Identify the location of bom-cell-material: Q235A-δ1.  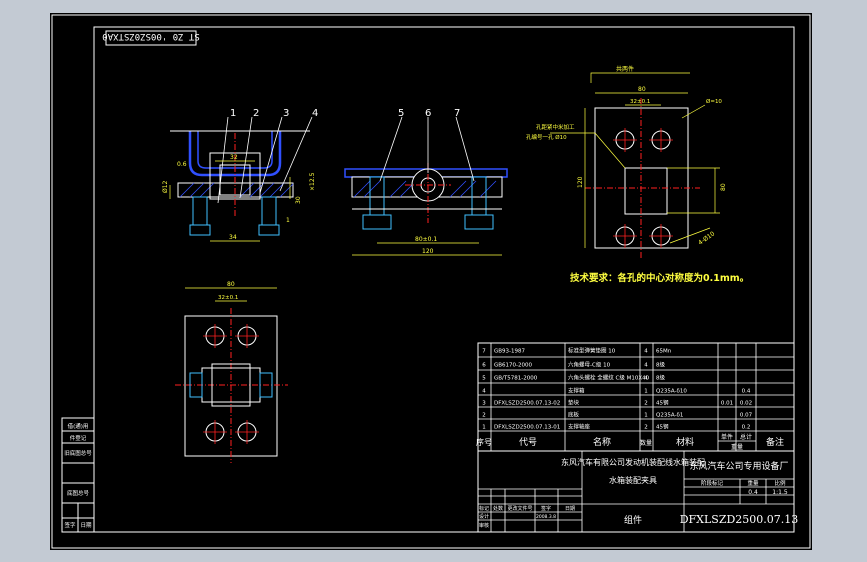
(669, 416).